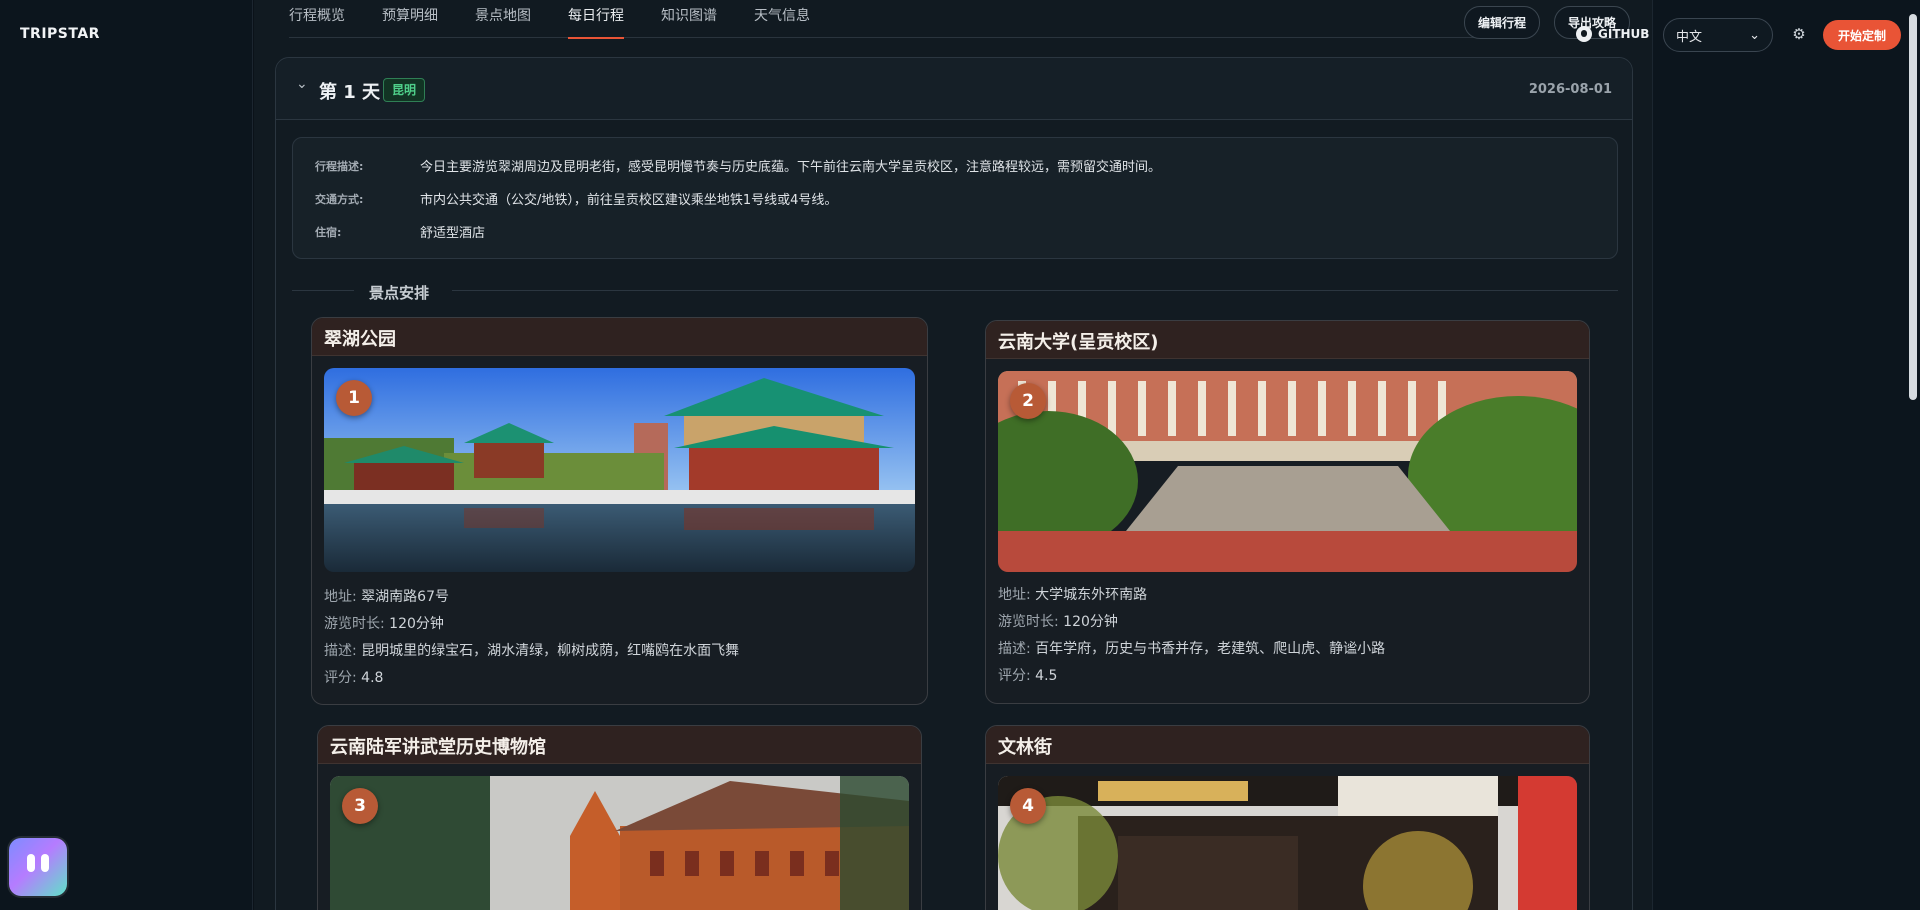  I want to click on ai-assistant-icon, so click(38, 867).